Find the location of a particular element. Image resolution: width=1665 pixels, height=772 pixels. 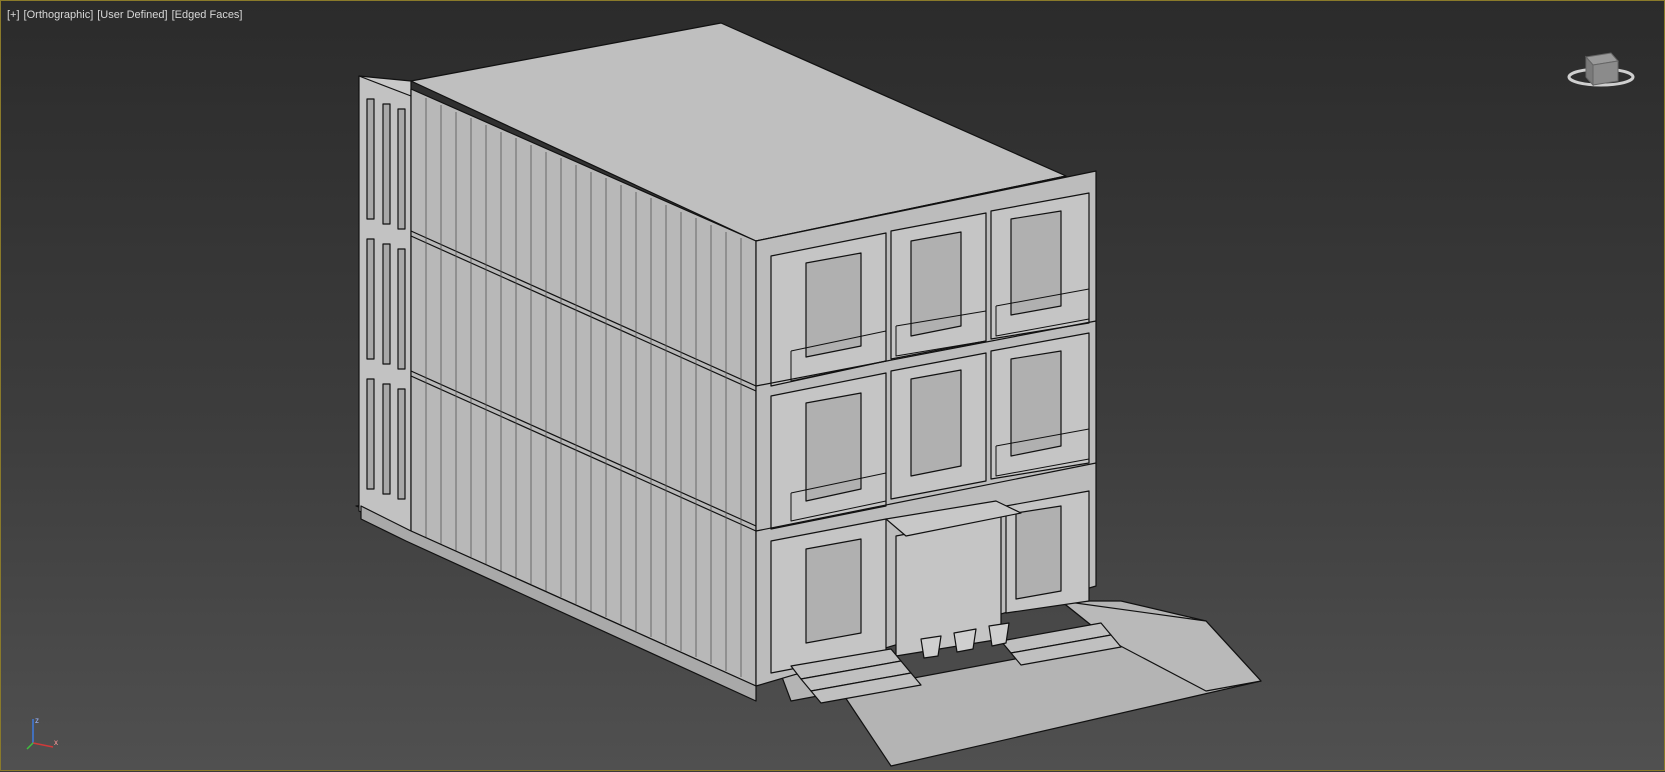

side-tower-windows is located at coordinates (386, 299).